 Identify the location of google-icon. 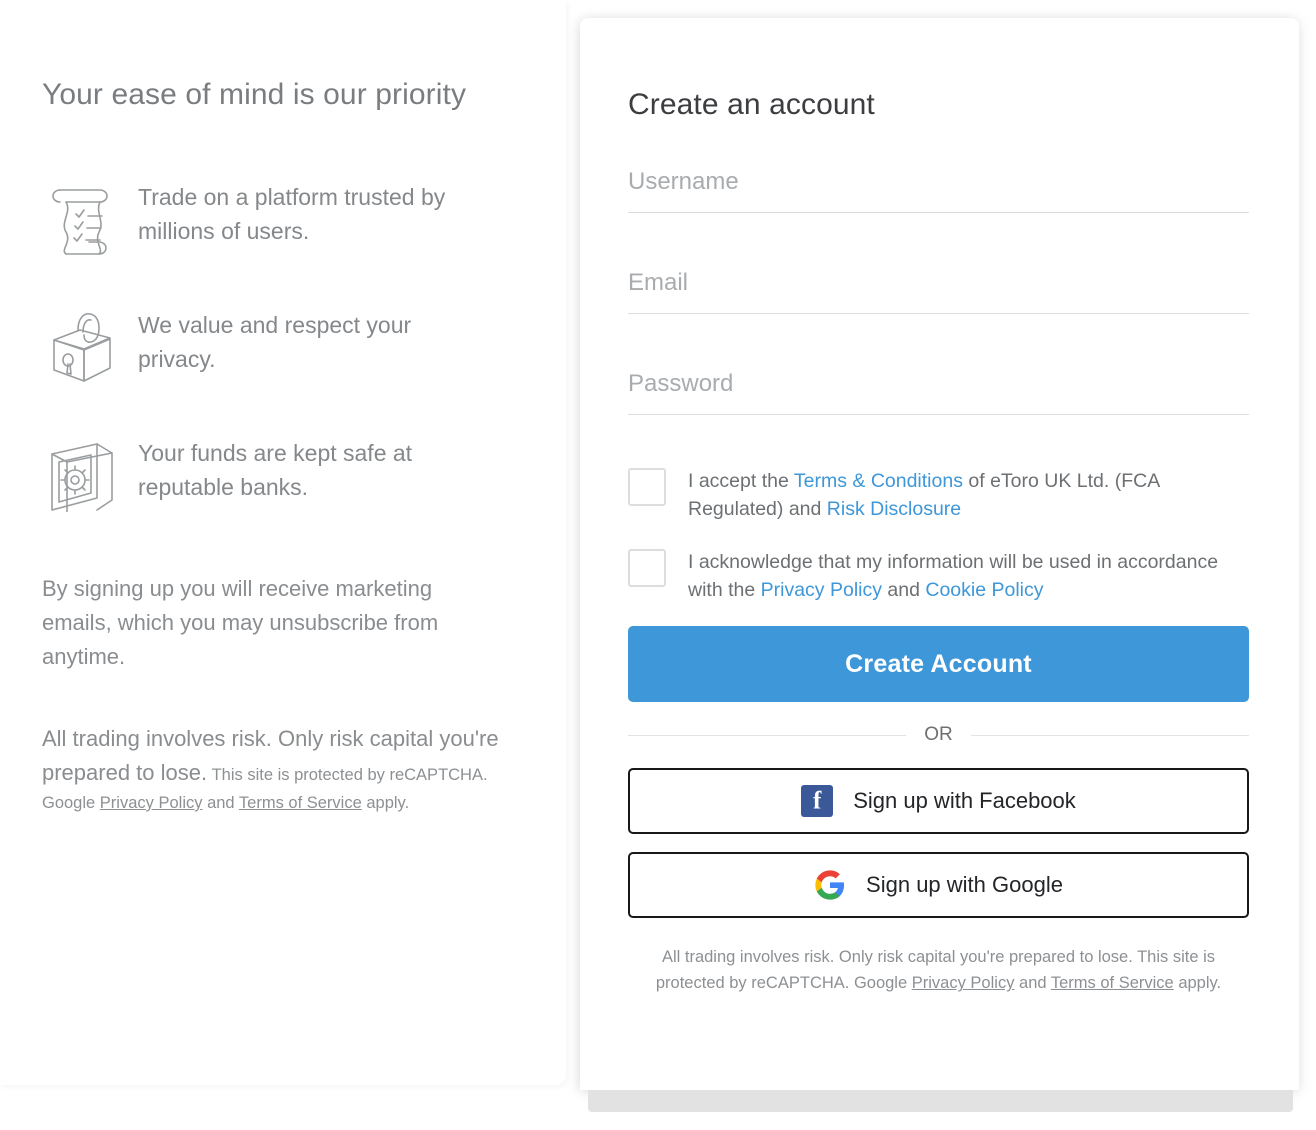
(830, 885).